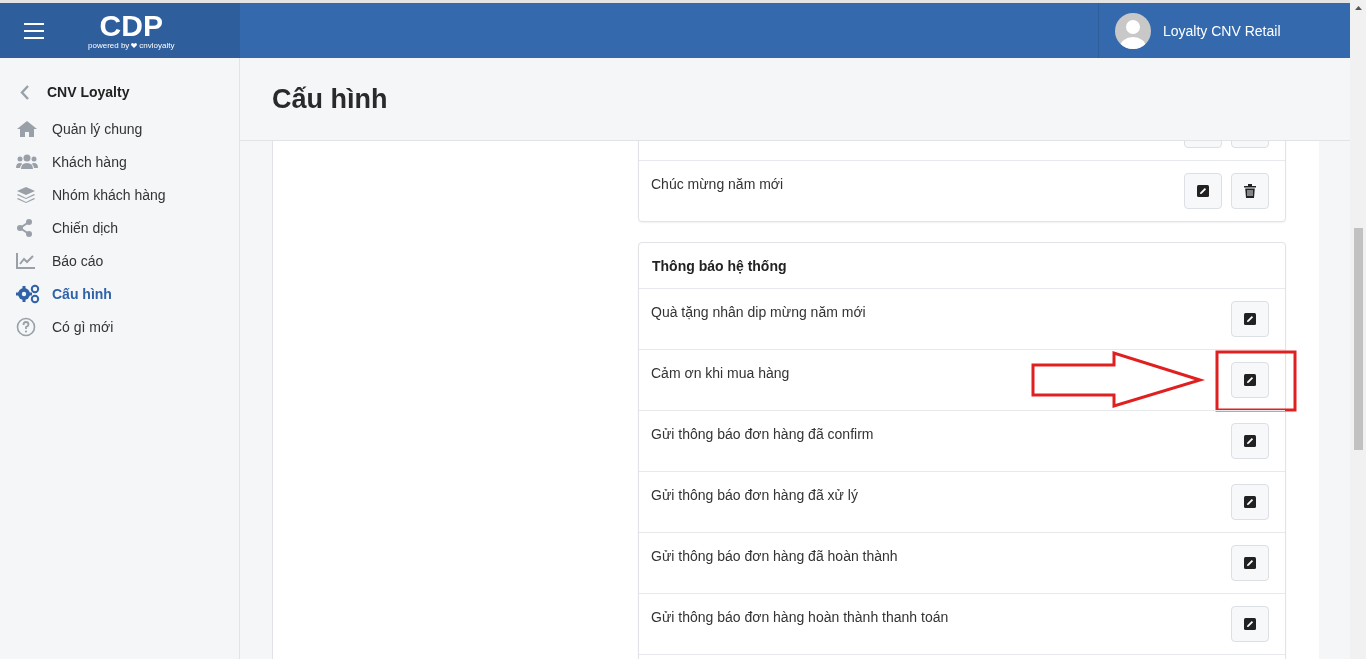  What do you see at coordinates (119, 227) in the screenshot?
I see `sidebar-item: Chiến dịch` at bounding box center [119, 227].